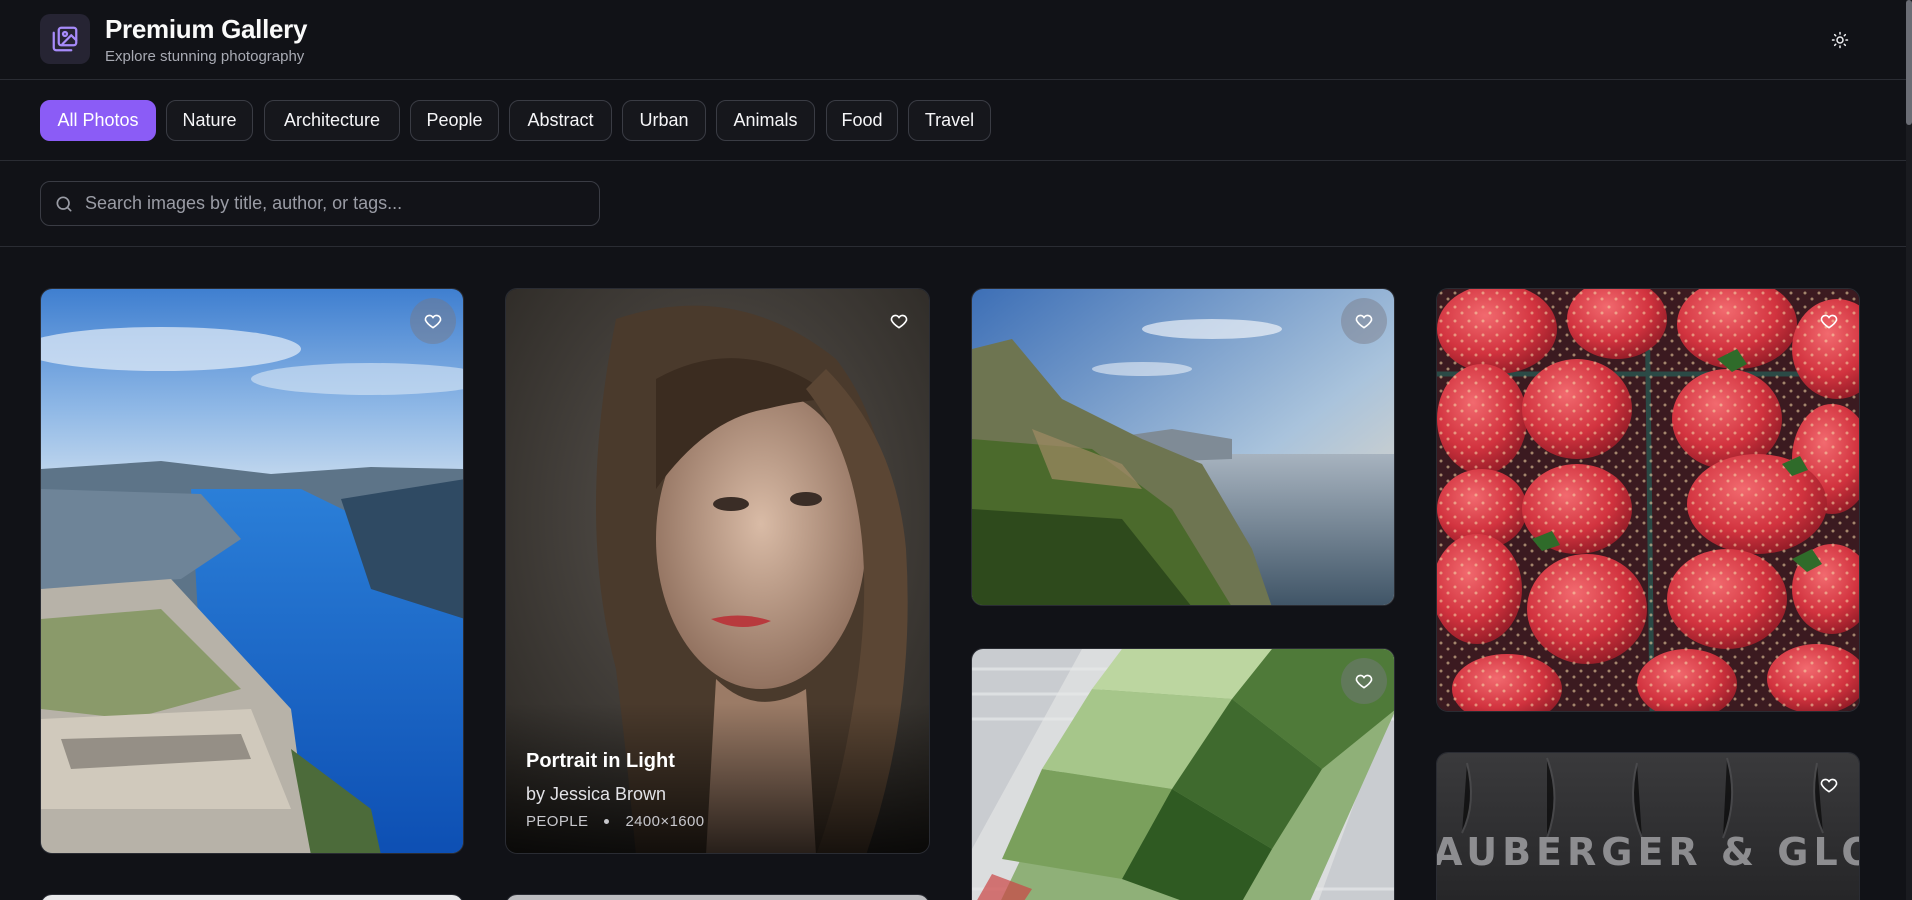  Describe the element at coordinates (335, 203) in the screenshot. I see `search-input` at that location.